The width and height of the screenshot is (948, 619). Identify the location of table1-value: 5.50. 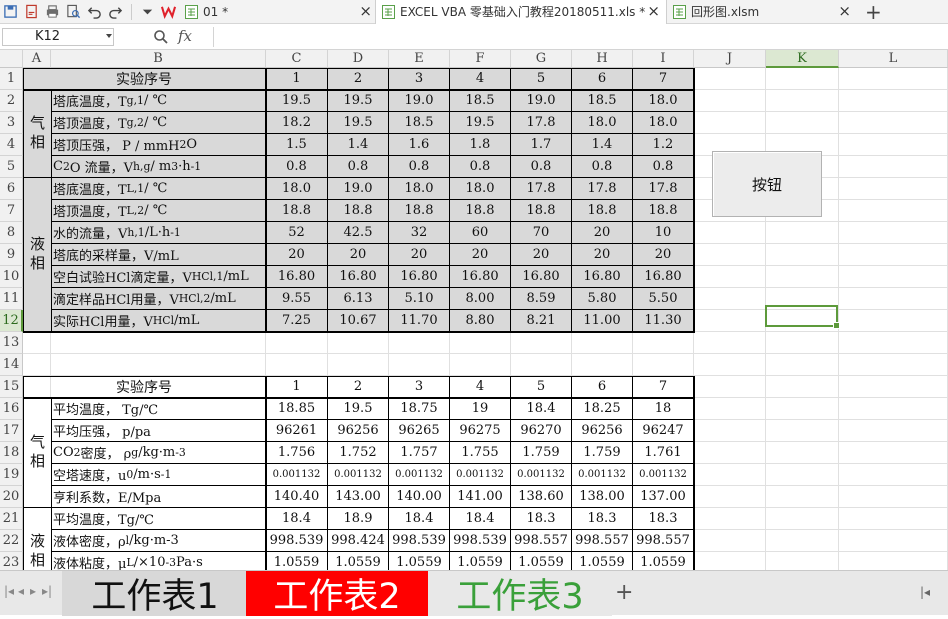
(663, 299).